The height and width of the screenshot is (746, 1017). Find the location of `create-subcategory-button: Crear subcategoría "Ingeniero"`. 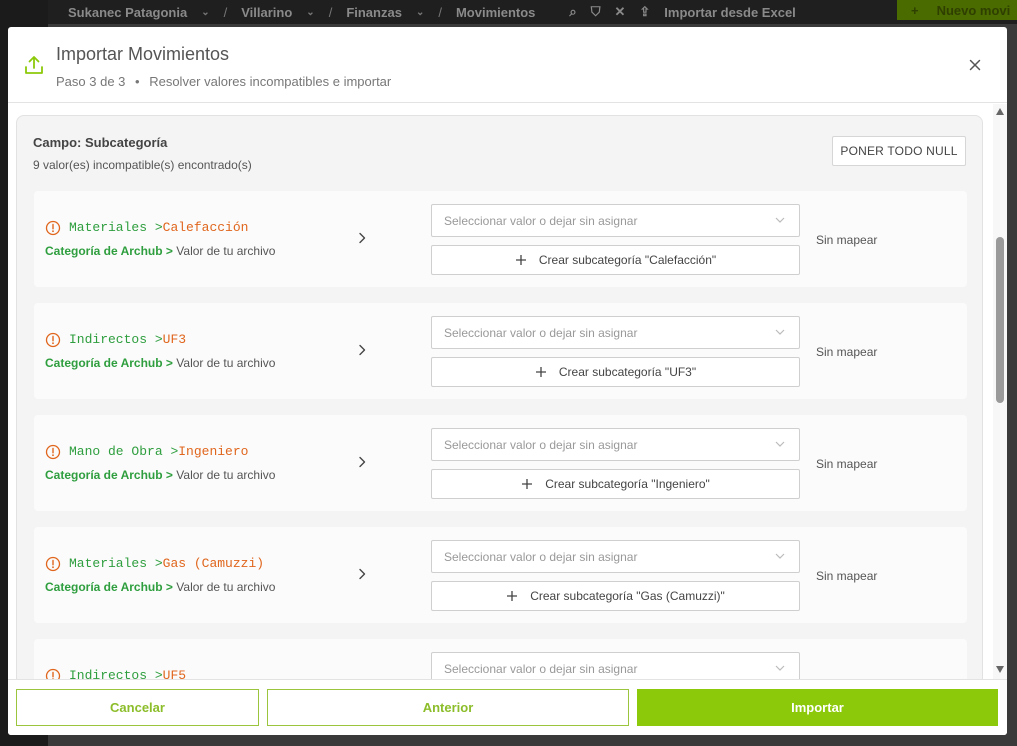

create-subcategory-button: Crear subcategoría "Ingeniero" is located at coordinates (615, 484).